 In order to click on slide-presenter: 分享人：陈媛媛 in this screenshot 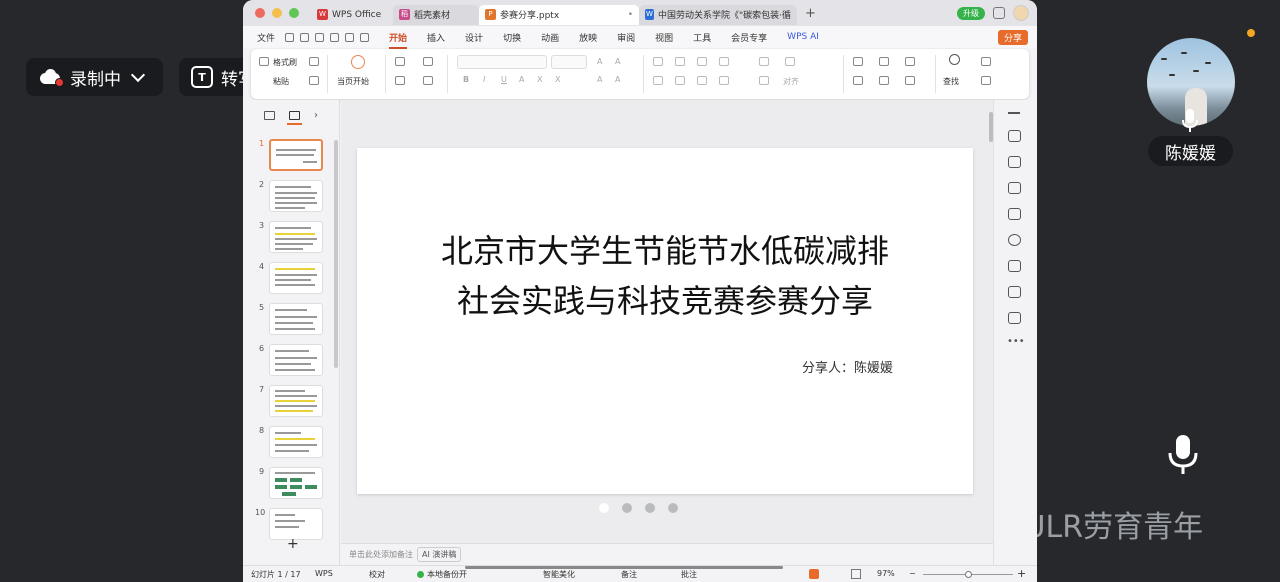, I will do `click(847, 366)`.